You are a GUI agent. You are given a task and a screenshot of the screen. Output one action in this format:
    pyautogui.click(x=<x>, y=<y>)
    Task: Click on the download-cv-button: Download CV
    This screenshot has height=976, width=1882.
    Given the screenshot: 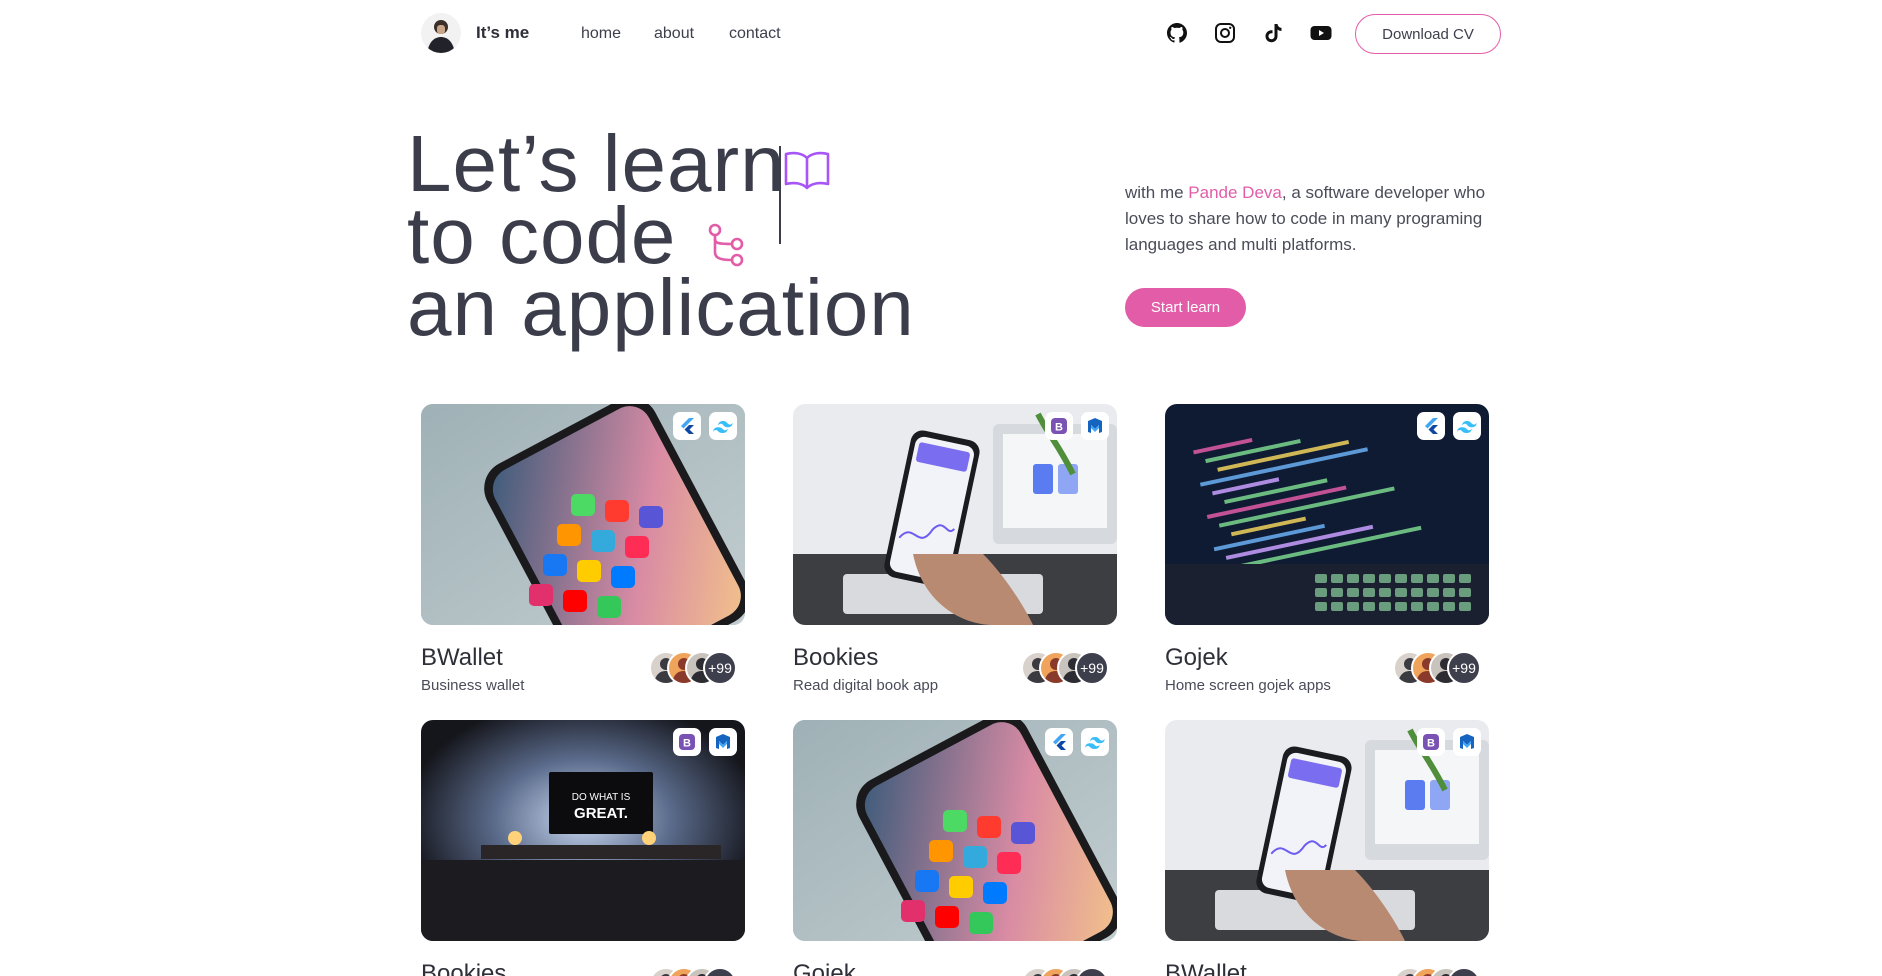 What is the action you would take?
    pyautogui.click(x=1428, y=34)
    